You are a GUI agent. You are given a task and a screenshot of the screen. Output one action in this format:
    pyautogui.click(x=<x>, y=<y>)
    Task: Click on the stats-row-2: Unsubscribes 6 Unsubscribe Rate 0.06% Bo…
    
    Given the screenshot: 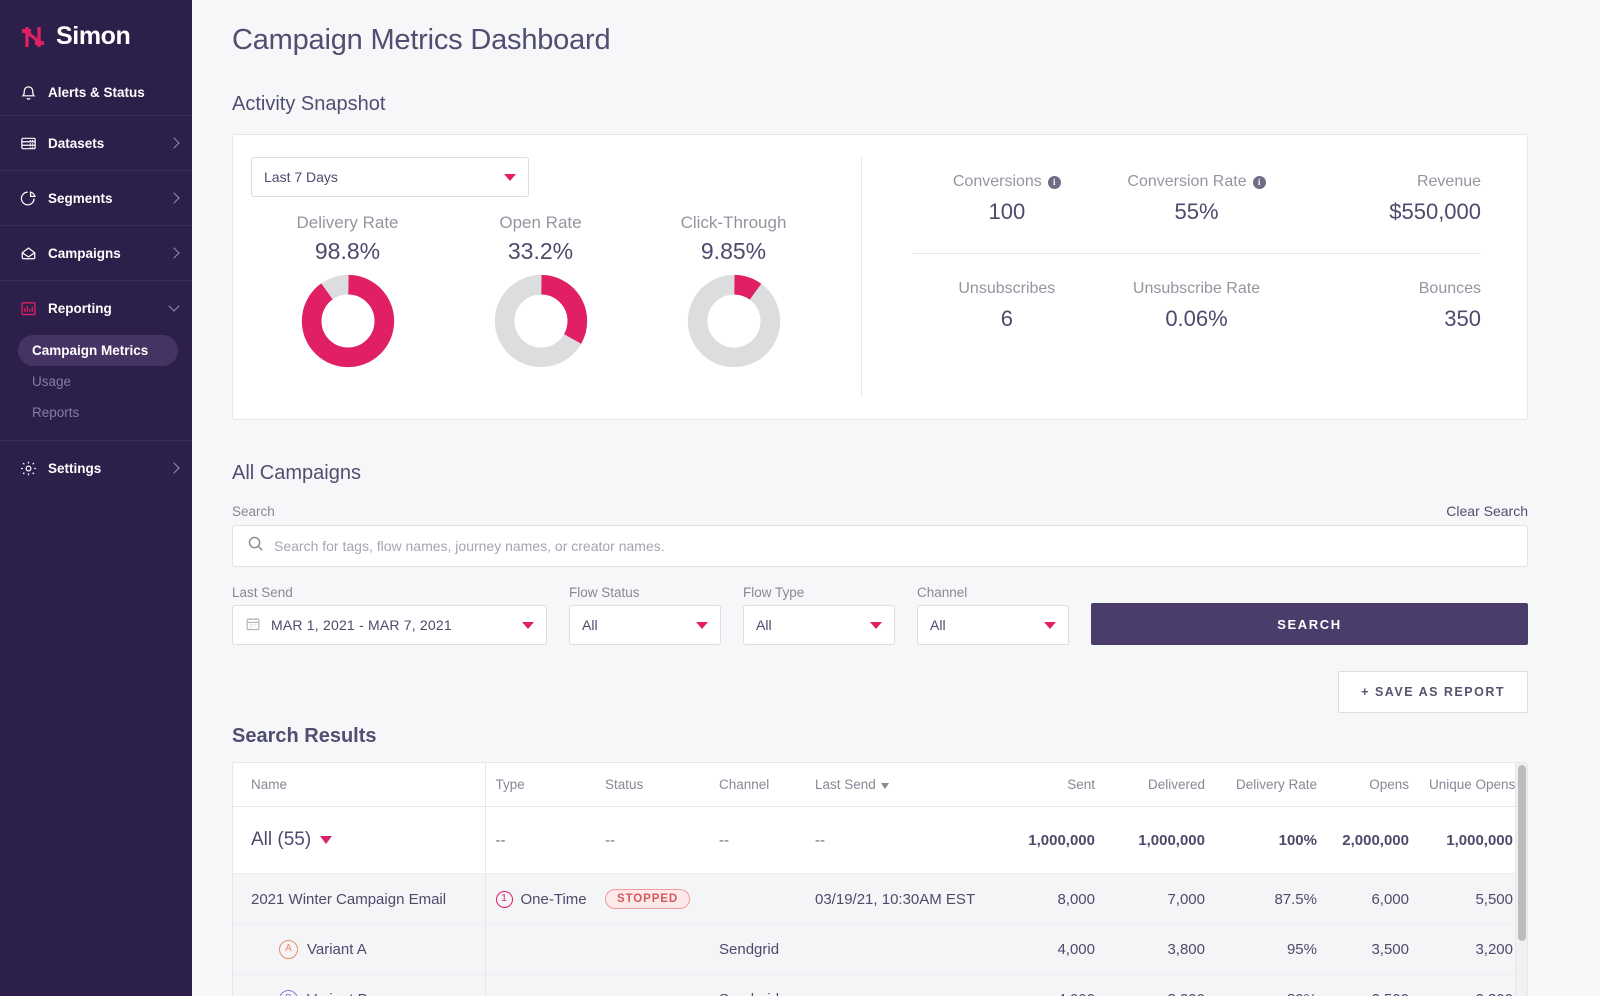 What is the action you would take?
    pyautogui.click(x=1196, y=306)
    